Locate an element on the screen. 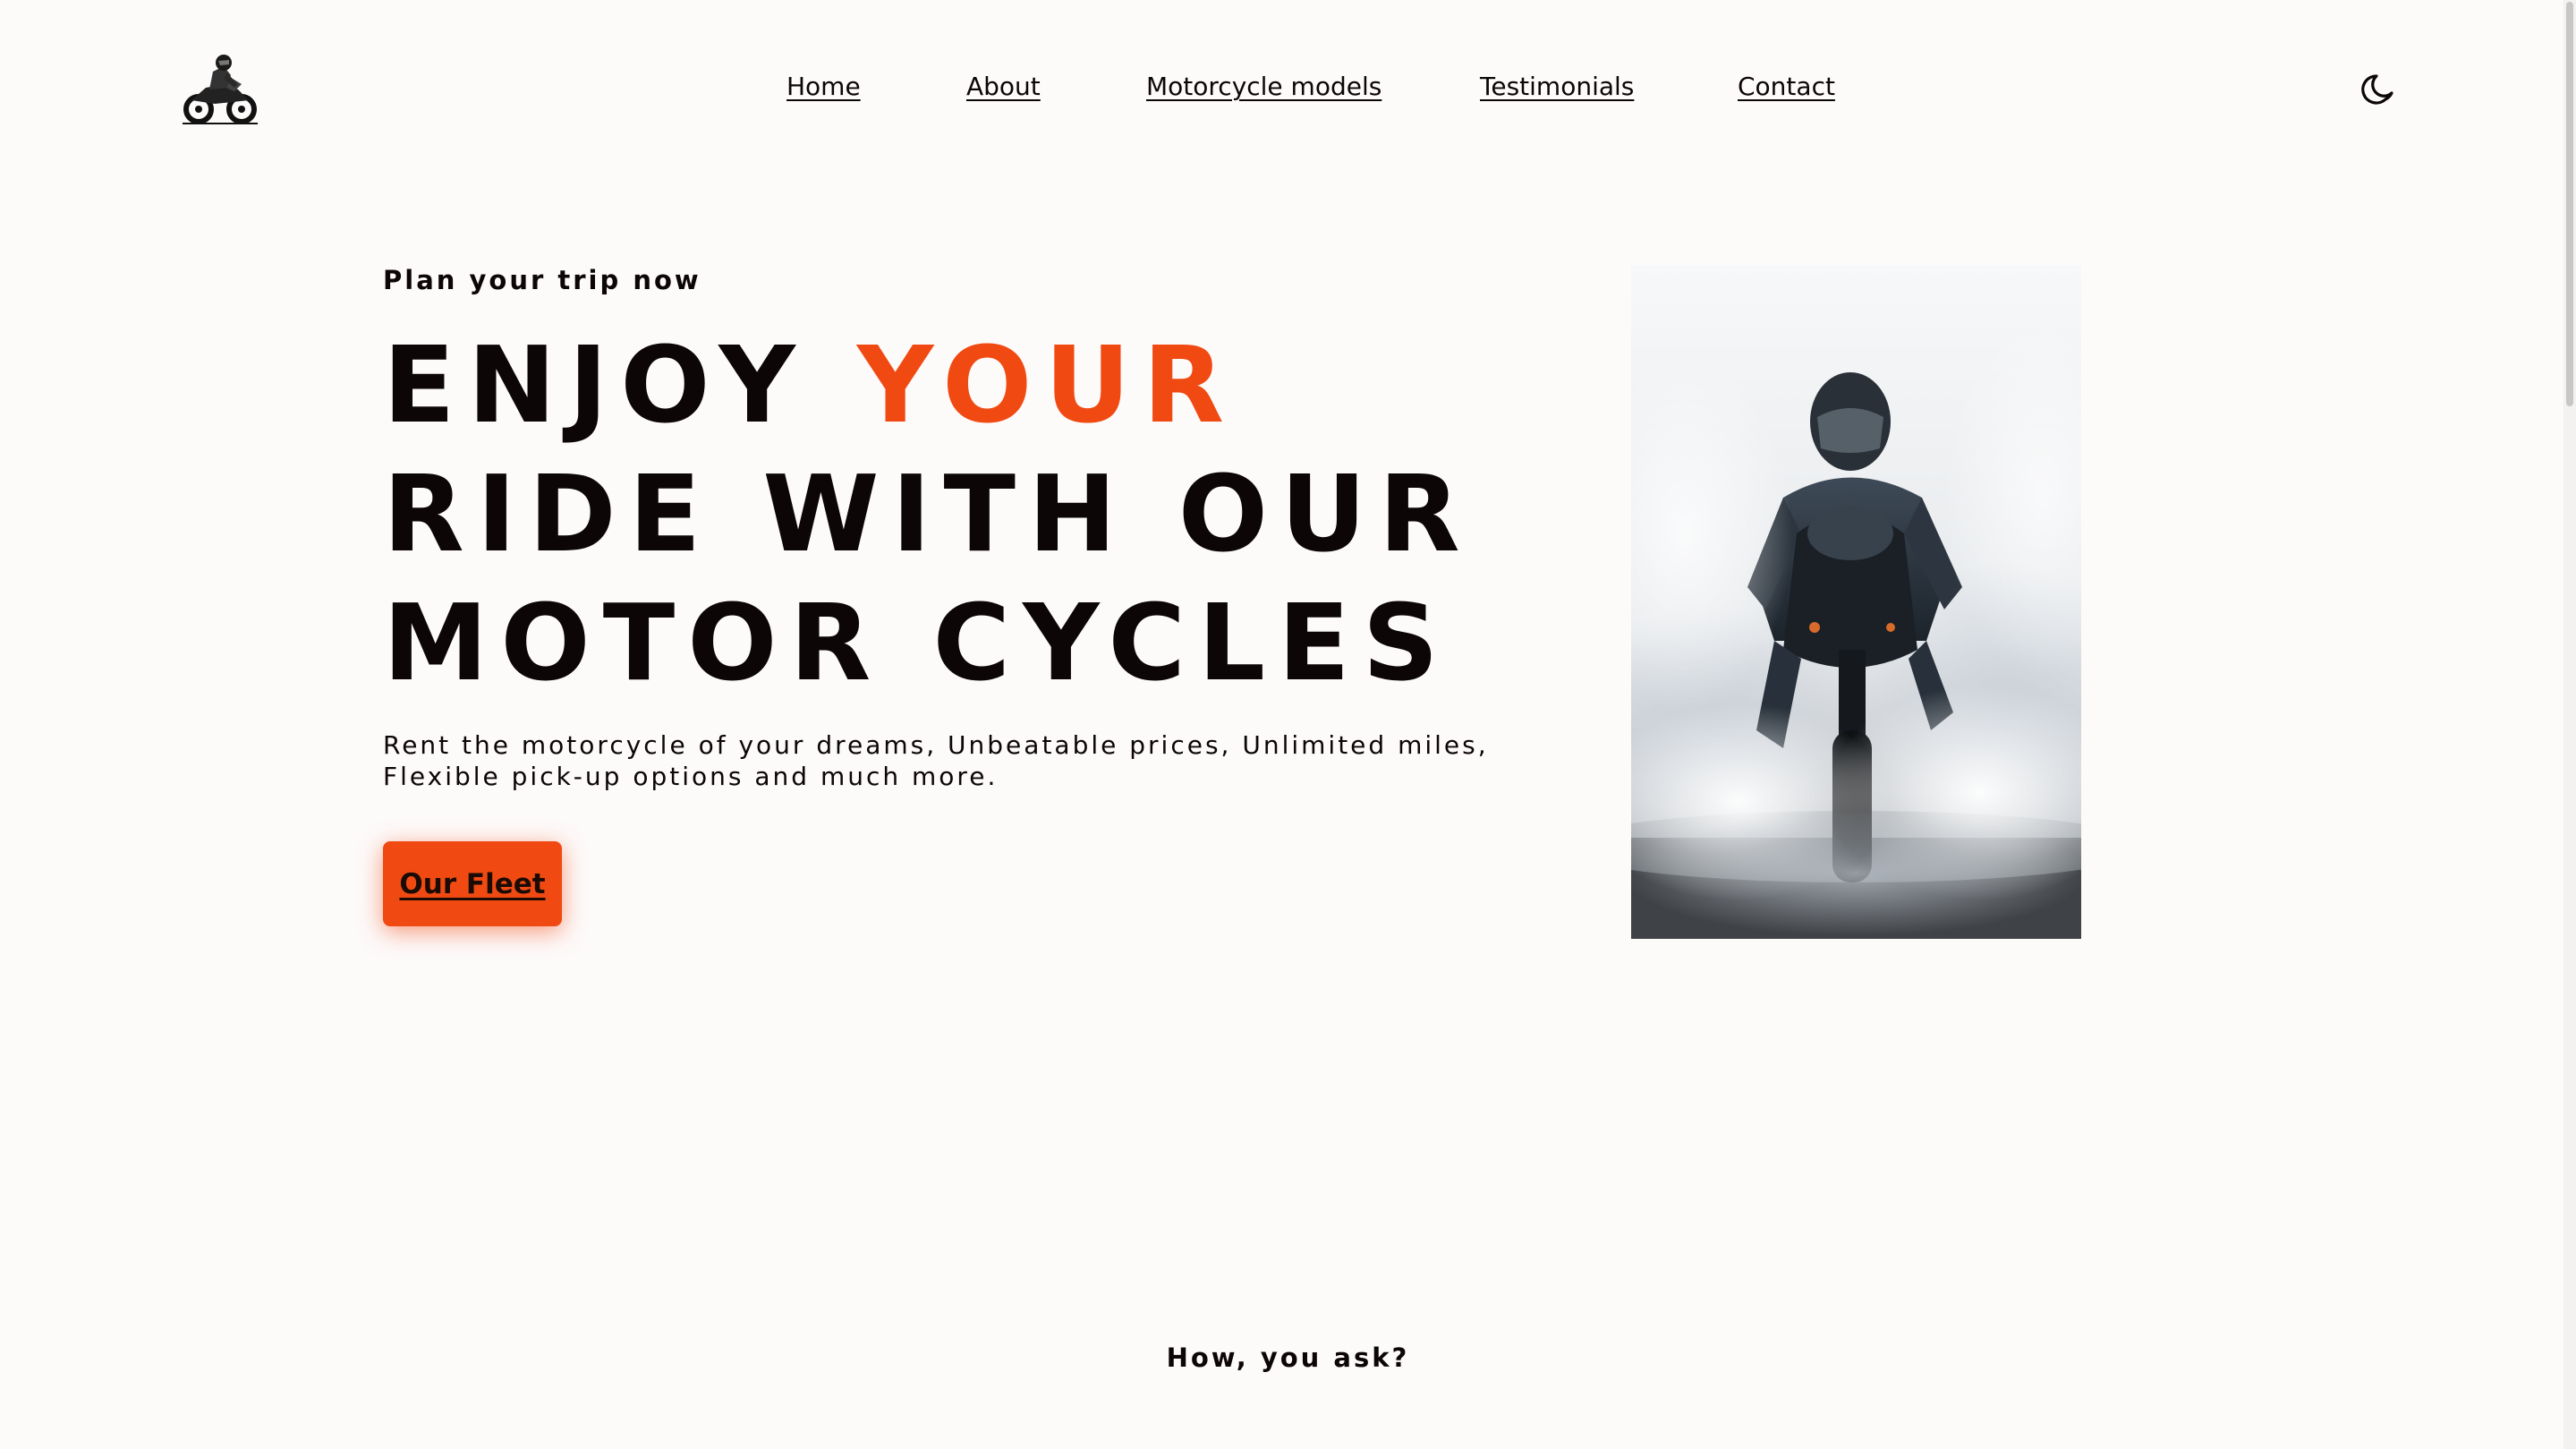  hero-headline: ENJOY YOUR RIDE WITH OUR MOTOR CYCLES is located at coordinates (978, 513).